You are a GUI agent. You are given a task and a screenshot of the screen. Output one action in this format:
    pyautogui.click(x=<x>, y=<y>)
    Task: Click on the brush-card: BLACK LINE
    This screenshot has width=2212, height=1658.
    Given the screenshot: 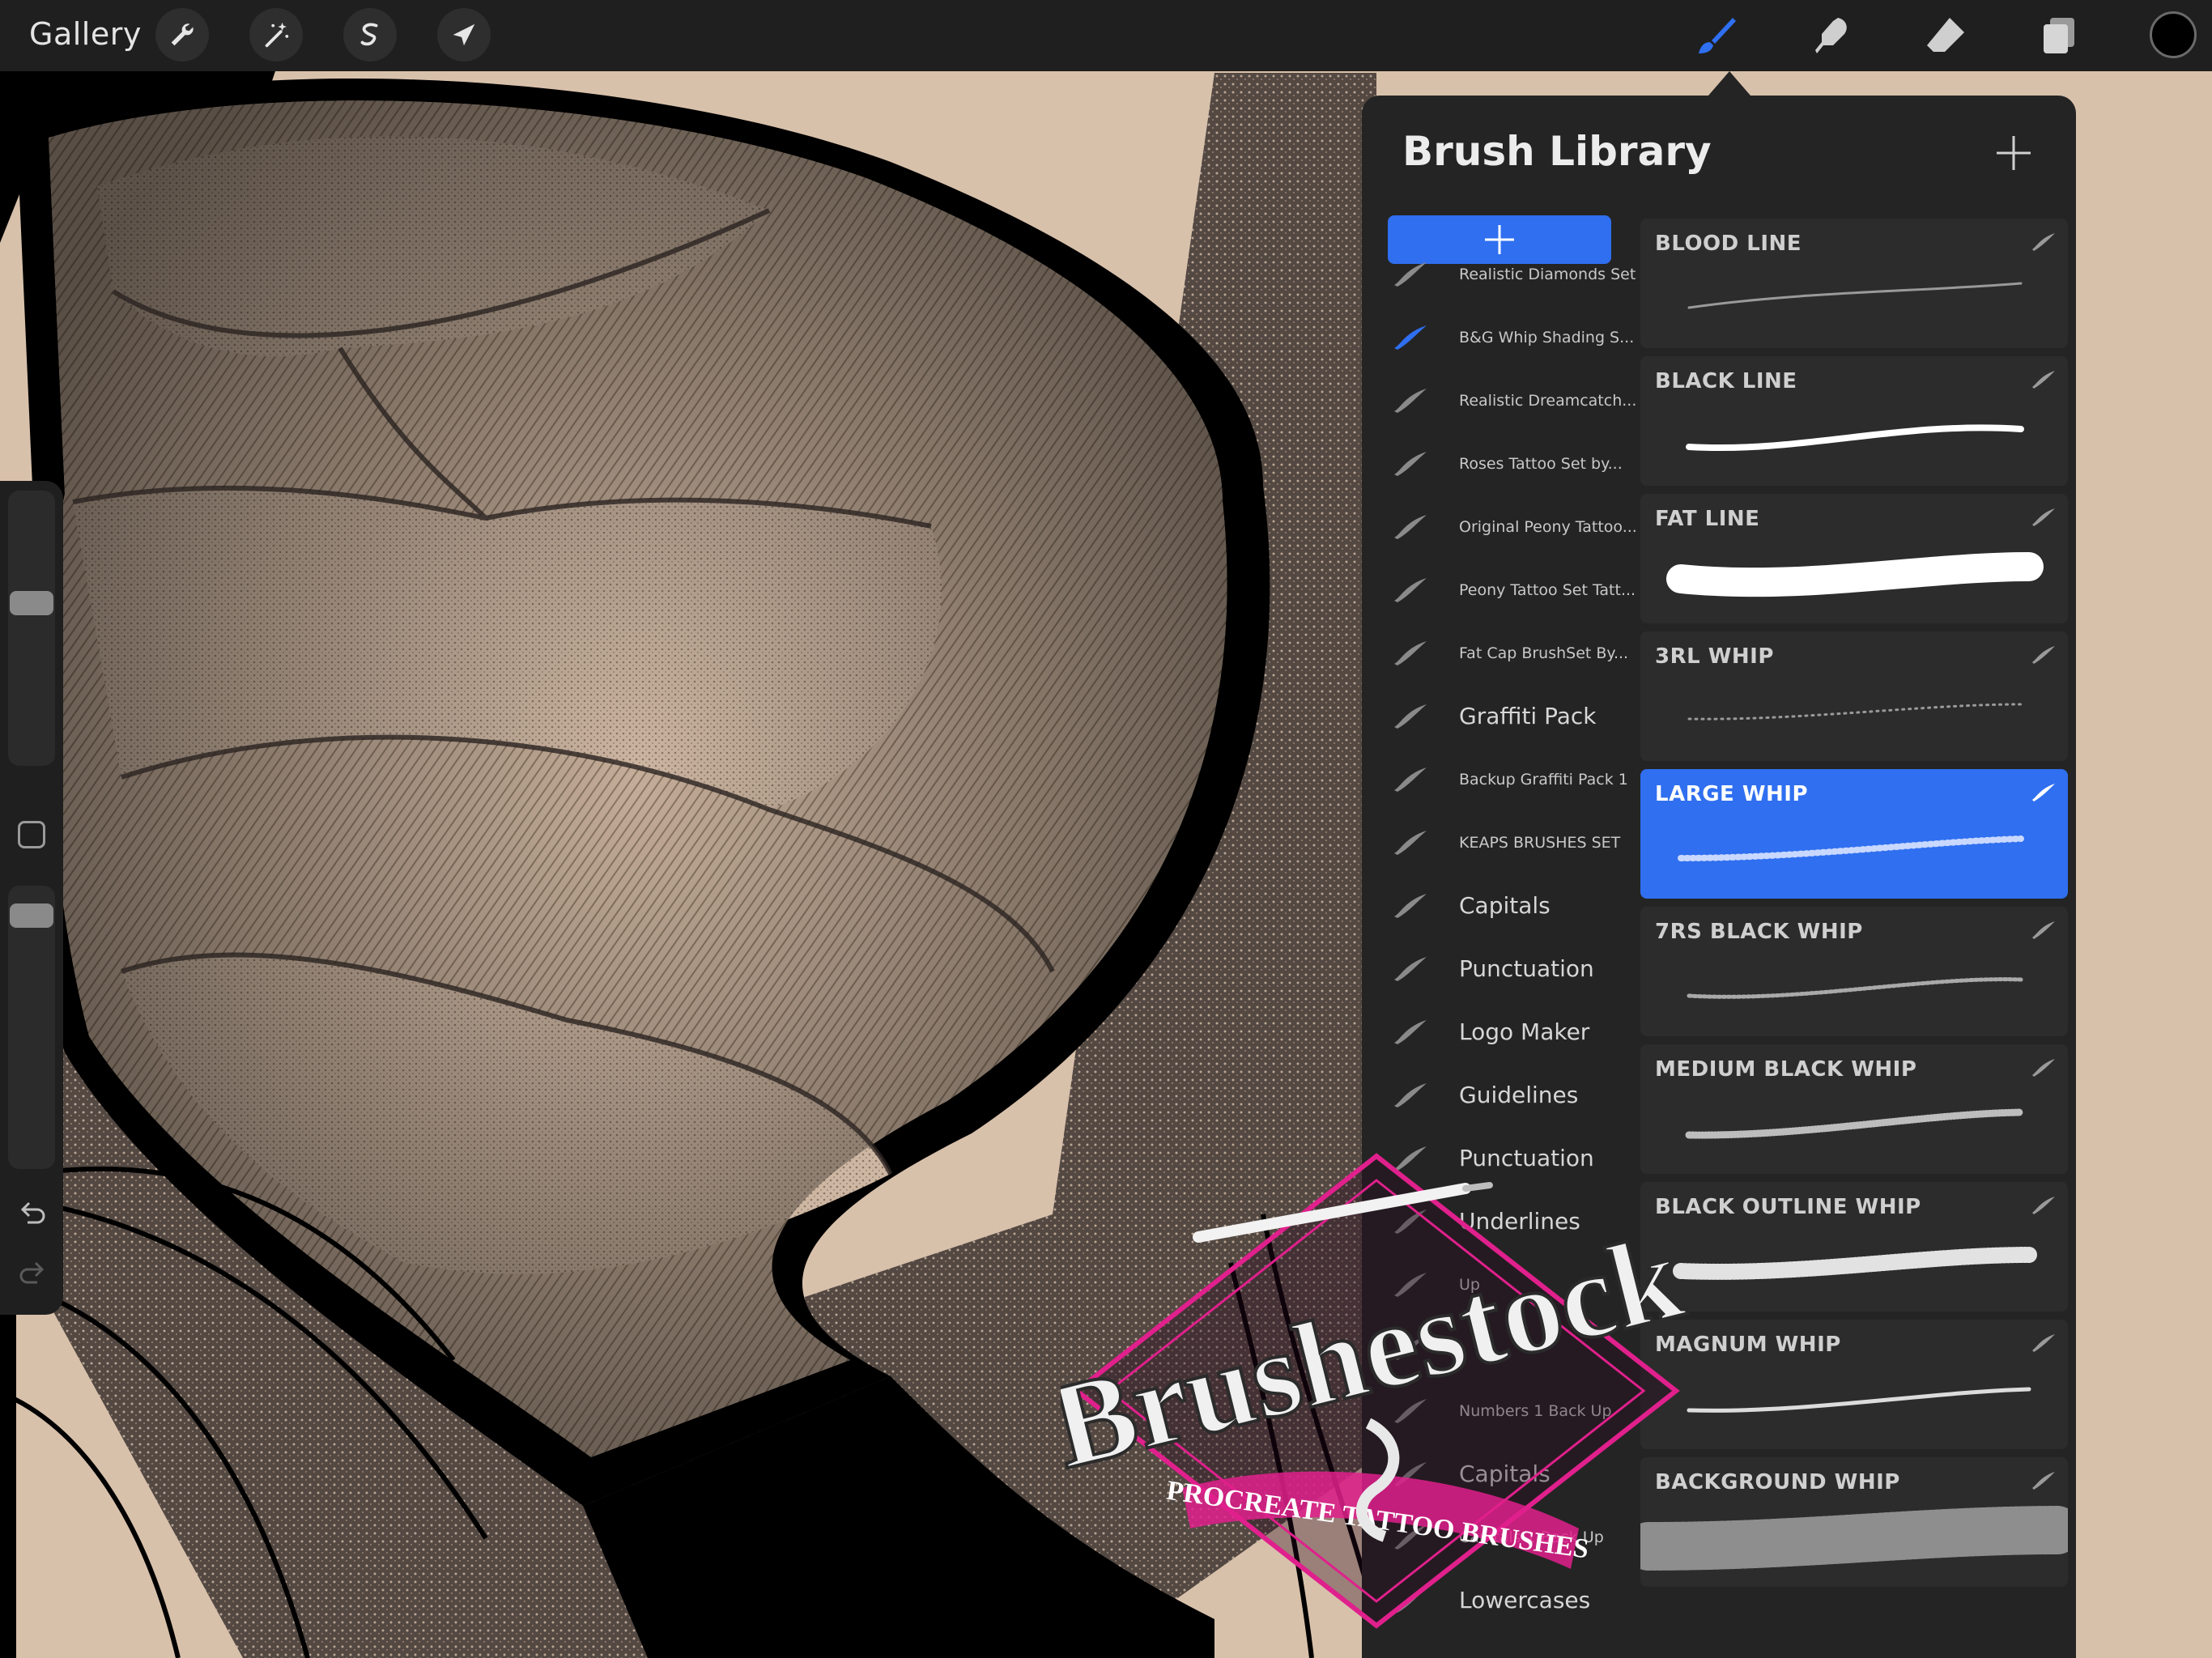 What is the action you would take?
    pyautogui.click(x=1854, y=421)
    